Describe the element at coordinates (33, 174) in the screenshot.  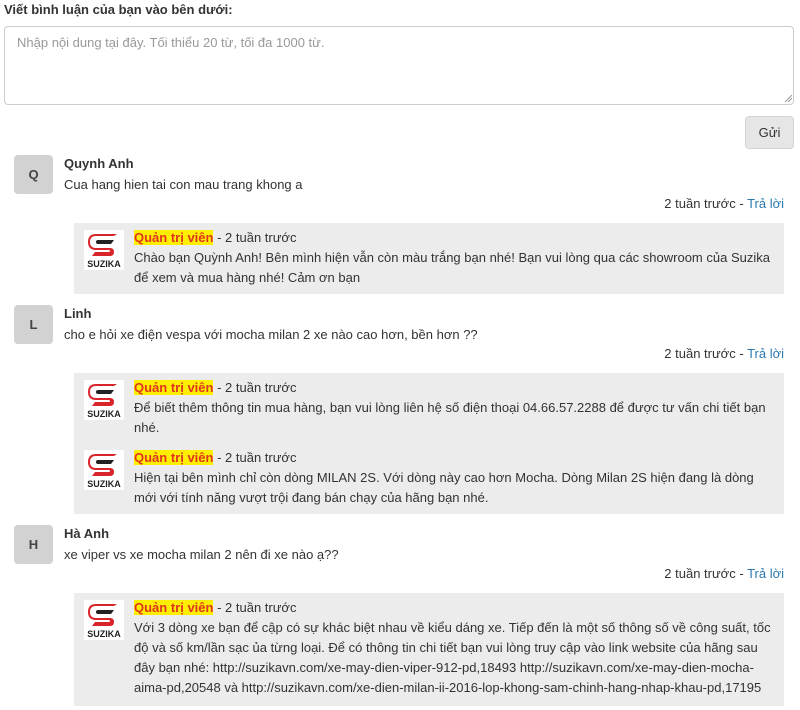
I see `avatar: Q` at that location.